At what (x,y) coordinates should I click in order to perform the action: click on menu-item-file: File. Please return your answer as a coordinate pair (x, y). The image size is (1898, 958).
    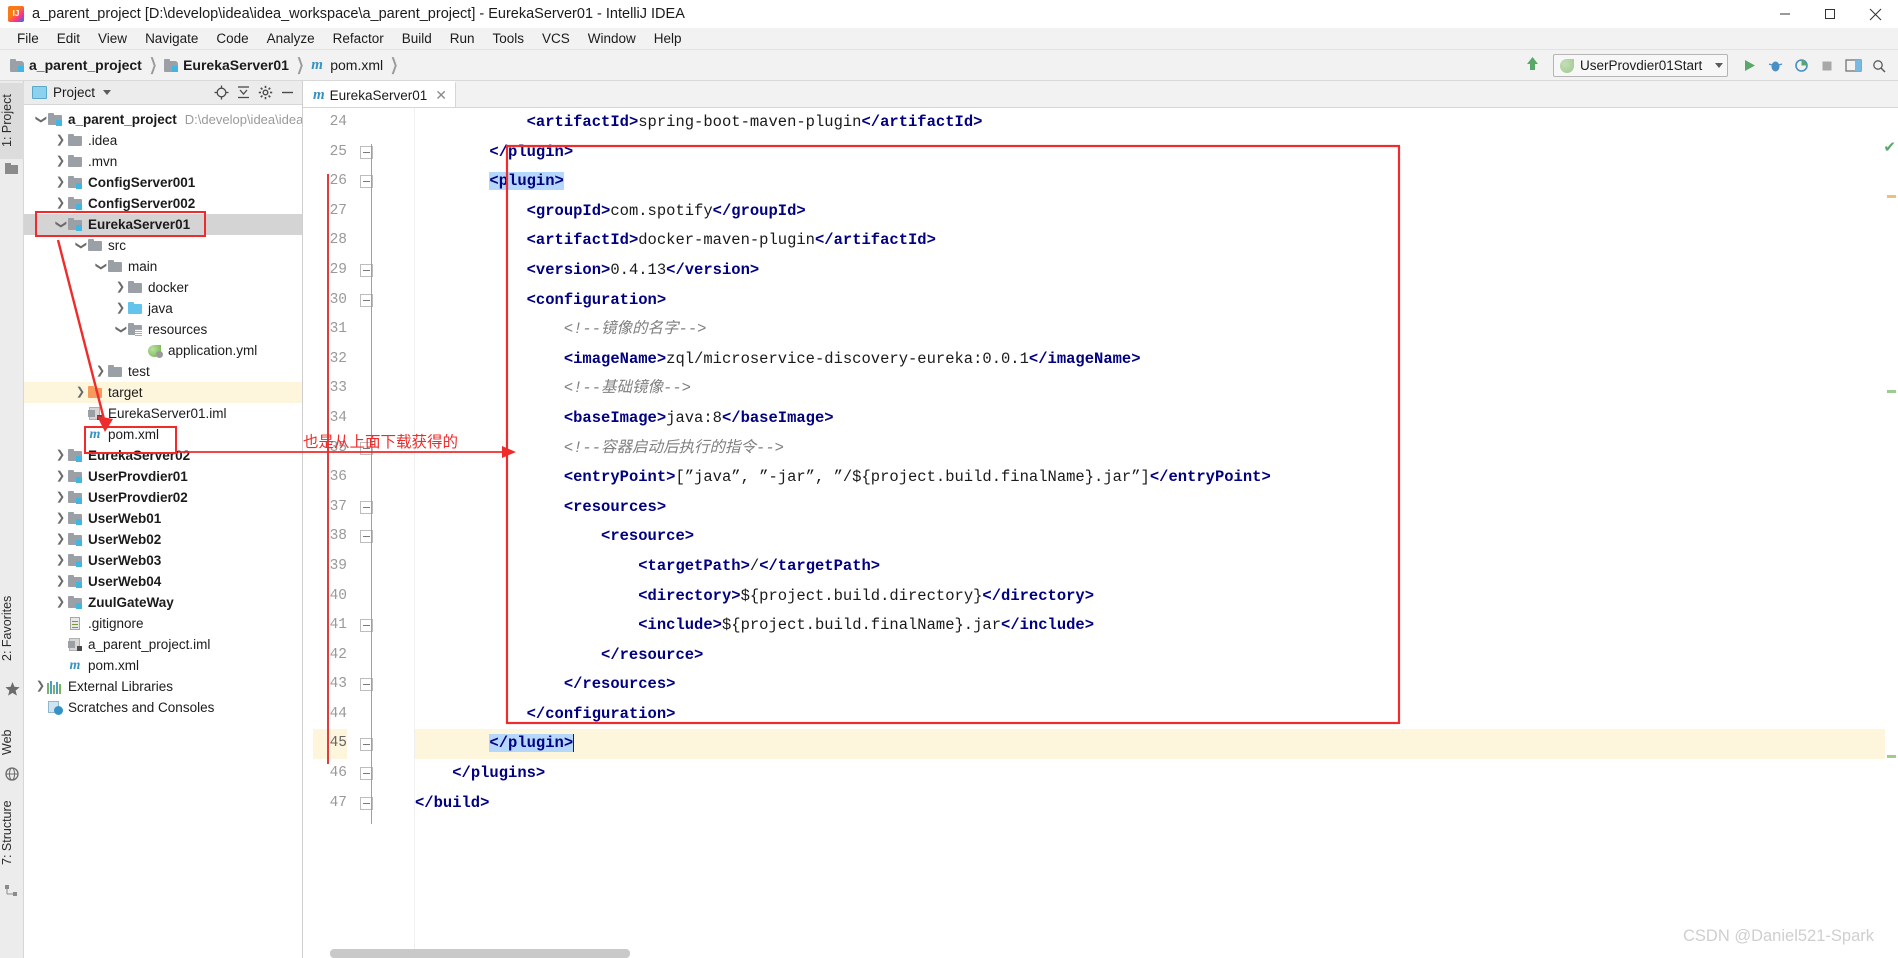
    Looking at the image, I should click on (28, 38).